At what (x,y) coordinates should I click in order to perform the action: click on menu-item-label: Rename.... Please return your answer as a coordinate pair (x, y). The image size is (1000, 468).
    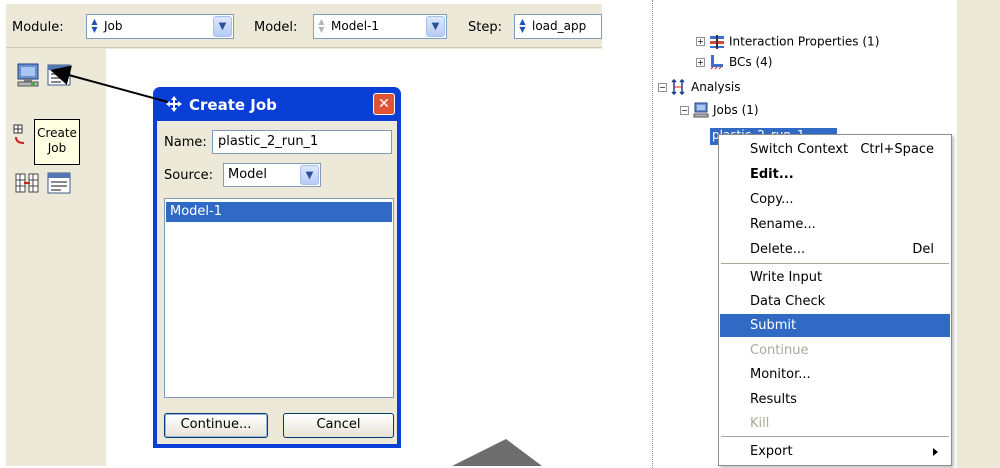
    Looking at the image, I should click on (783, 224).